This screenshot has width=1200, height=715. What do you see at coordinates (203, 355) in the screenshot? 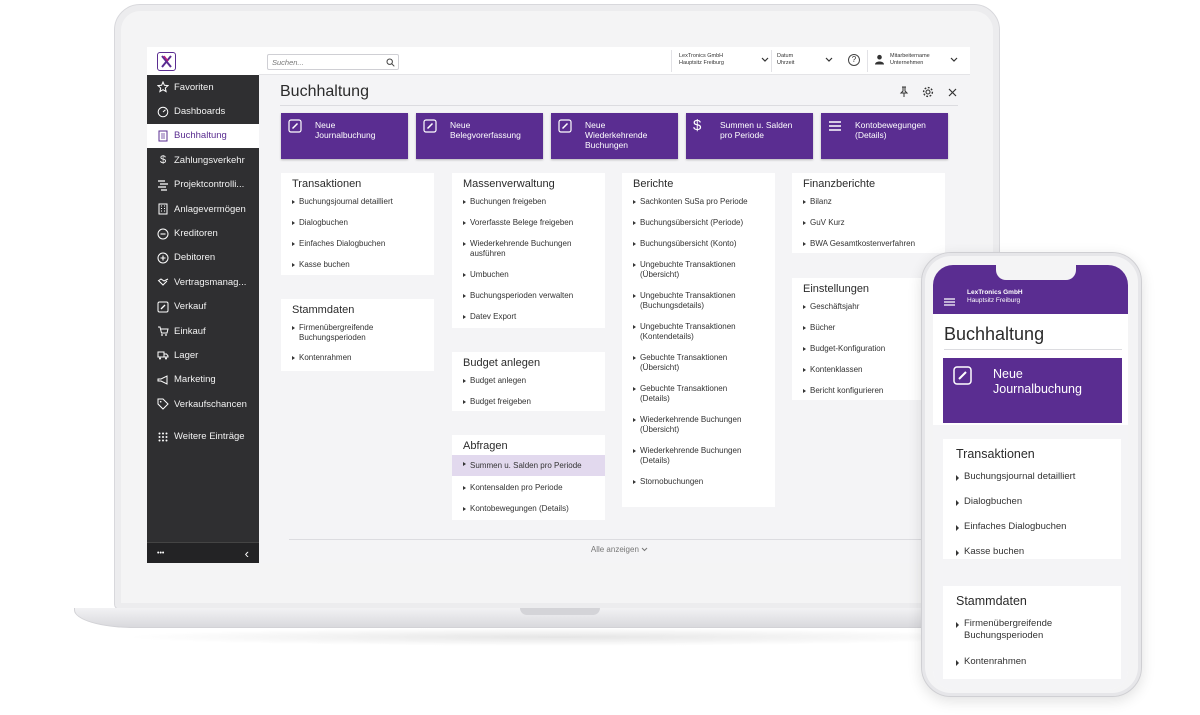
I see `sidebar-item-lager: Lager` at bounding box center [203, 355].